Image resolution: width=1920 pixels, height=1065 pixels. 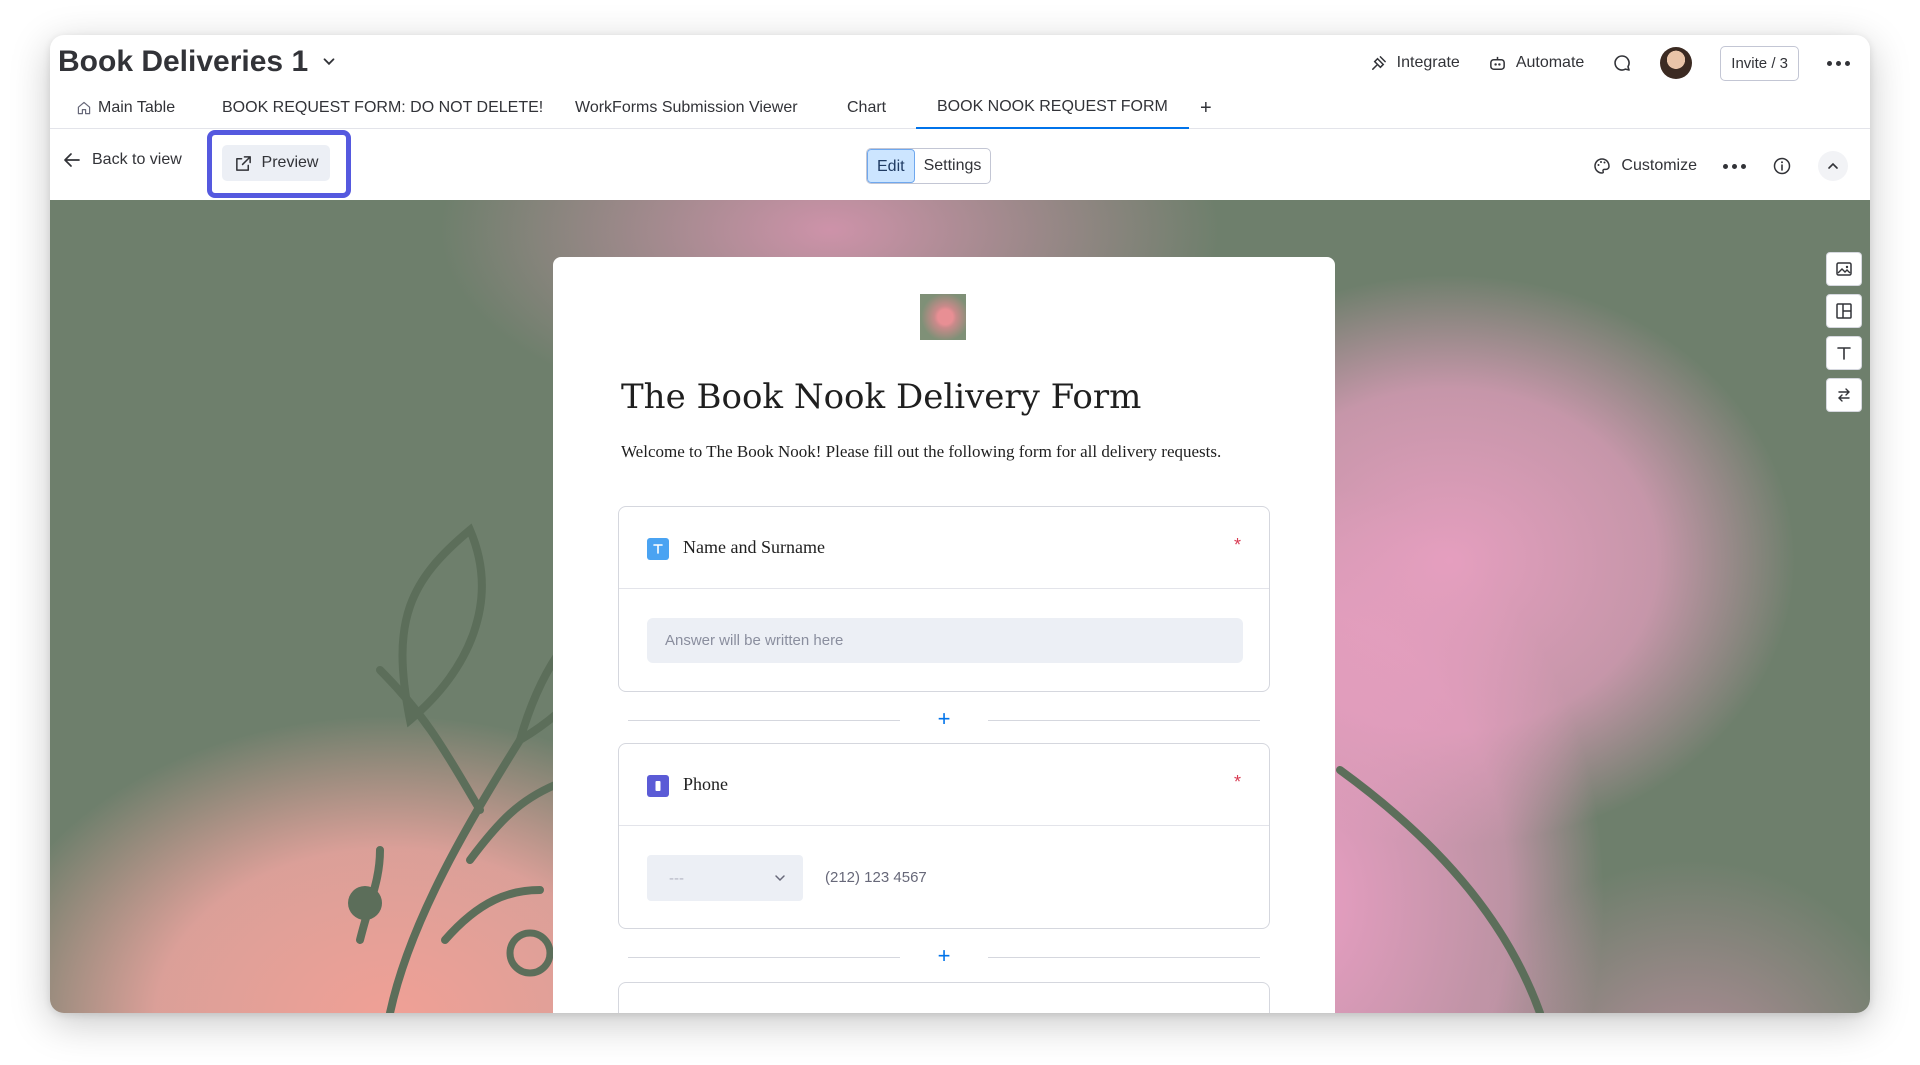 I want to click on country-code-value: ---, so click(x=676, y=878).